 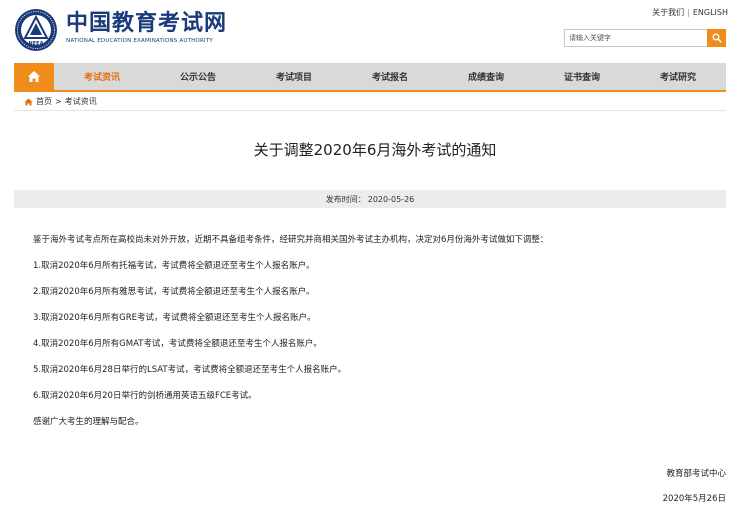 What do you see at coordinates (145, 396) in the screenshot?
I see `article-paragraph-6: 6.取消2020年6月20日举行的剑桥通用英语五级FCE考试。` at bounding box center [145, 396].